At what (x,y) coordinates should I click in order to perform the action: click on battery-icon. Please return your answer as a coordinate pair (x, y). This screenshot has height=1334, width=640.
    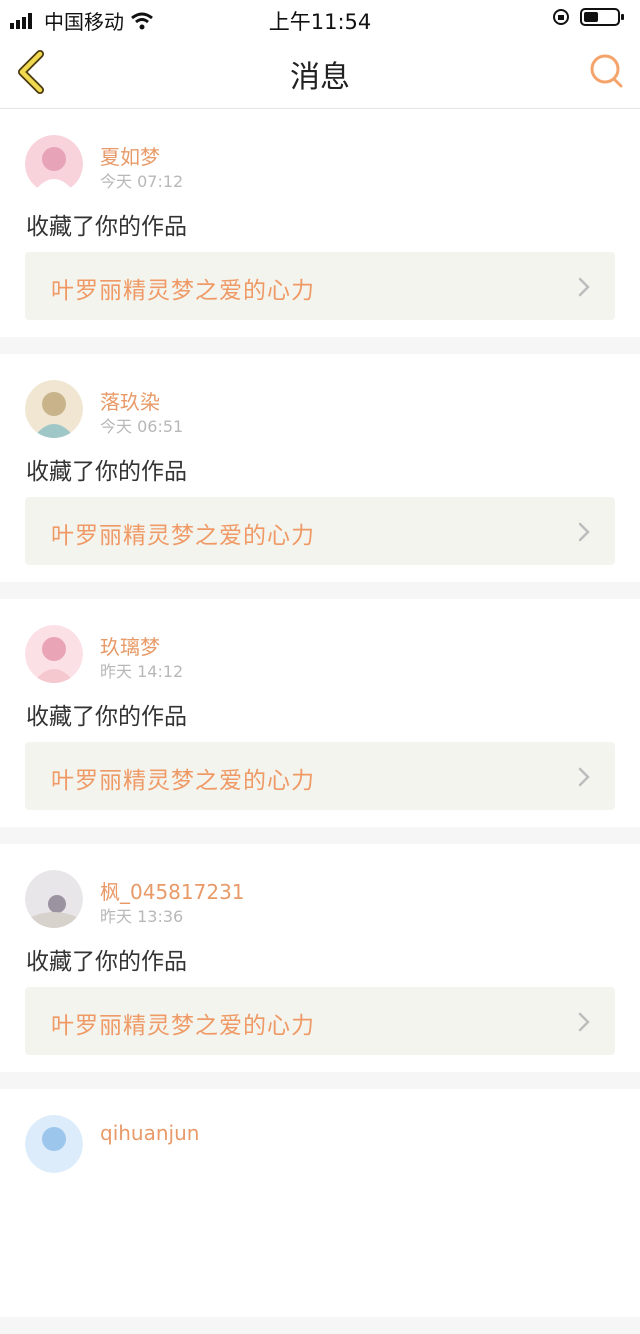
    Looking at the image, I should click on (602, 17).